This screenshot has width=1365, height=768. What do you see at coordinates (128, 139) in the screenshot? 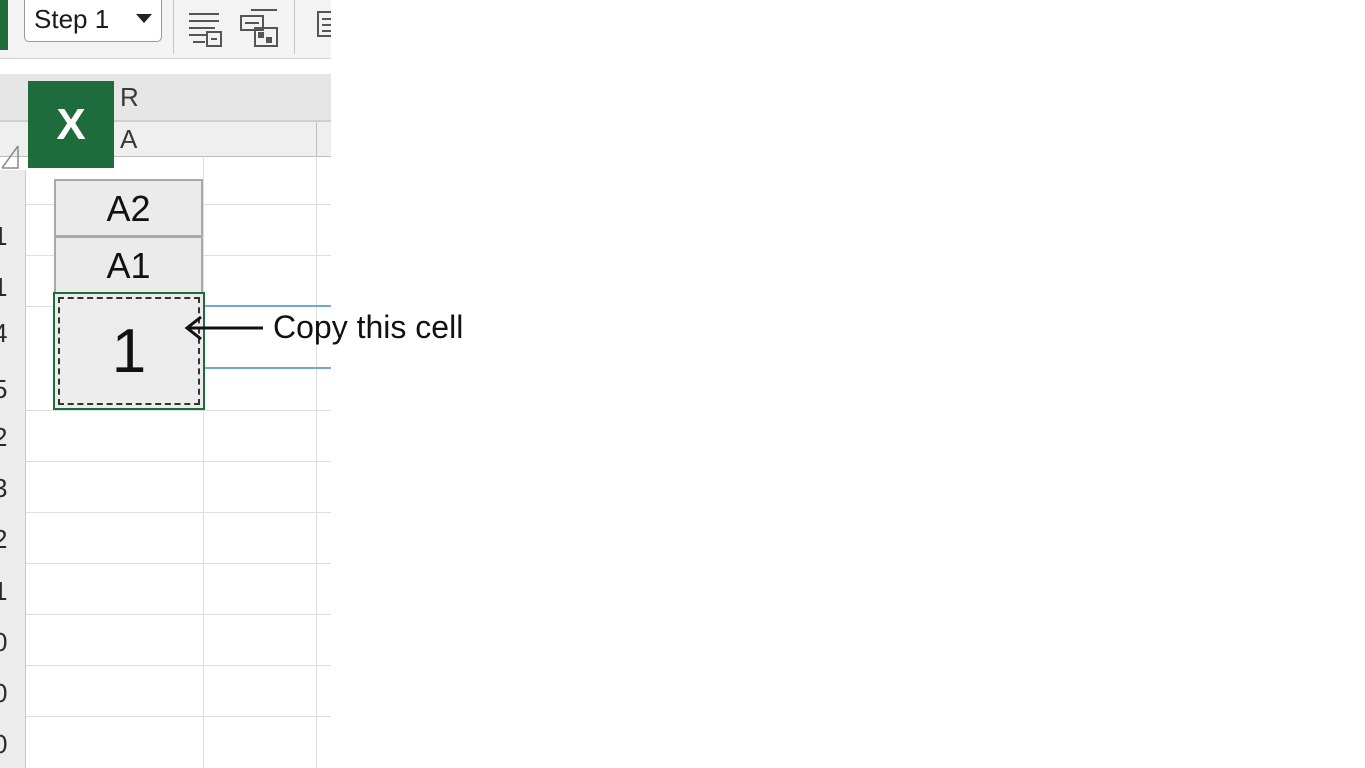
I see `column-letter-a: A` at bounding box center [128, 139].